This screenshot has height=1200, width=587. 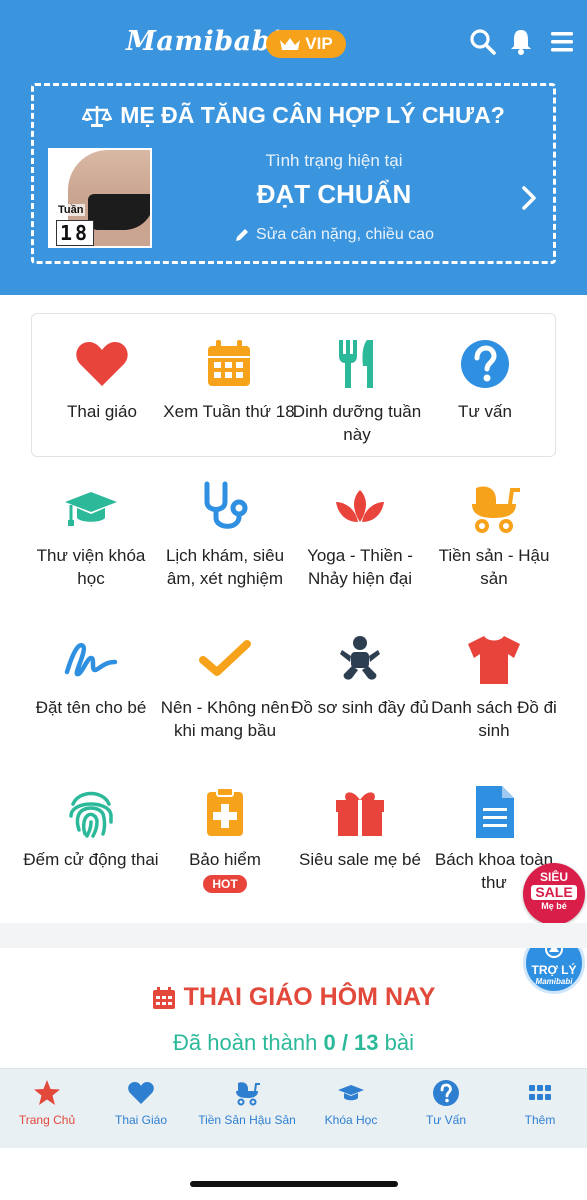 What do you see at coordinates (356, 364) in the screenshot?
I see `utensils-icon` at bounding box center [356, 364].